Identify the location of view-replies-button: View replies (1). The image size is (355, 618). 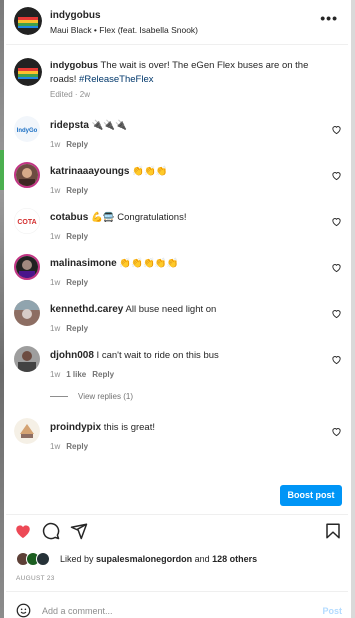
(91, 396).